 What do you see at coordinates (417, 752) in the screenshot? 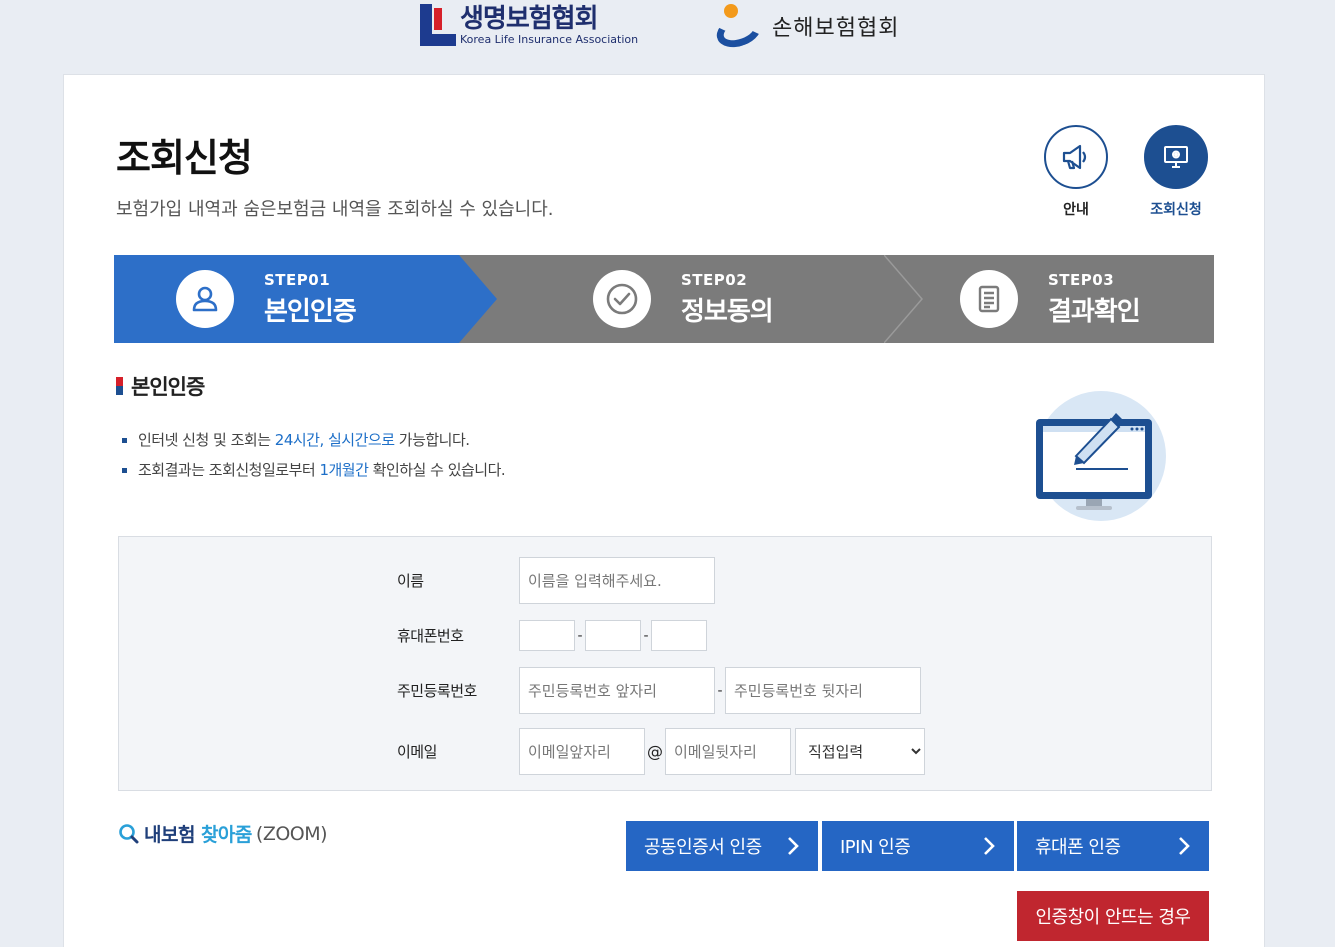
I see `email-label: 이메일` at bounding box center [417, 752].